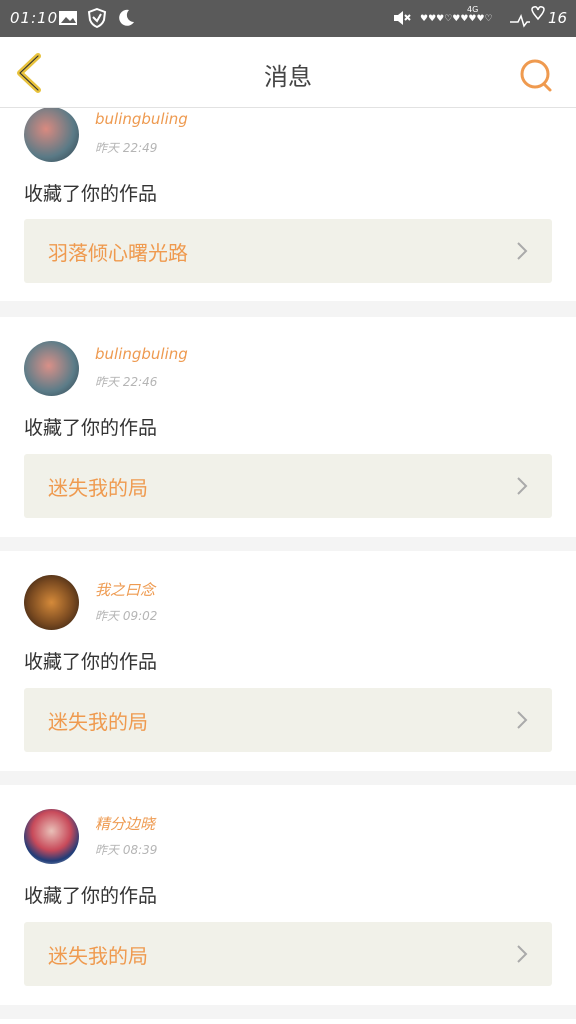 Image resolution: width=576 pixels, height=1024 pixels. I want to click on search-button, so click(536, 75).